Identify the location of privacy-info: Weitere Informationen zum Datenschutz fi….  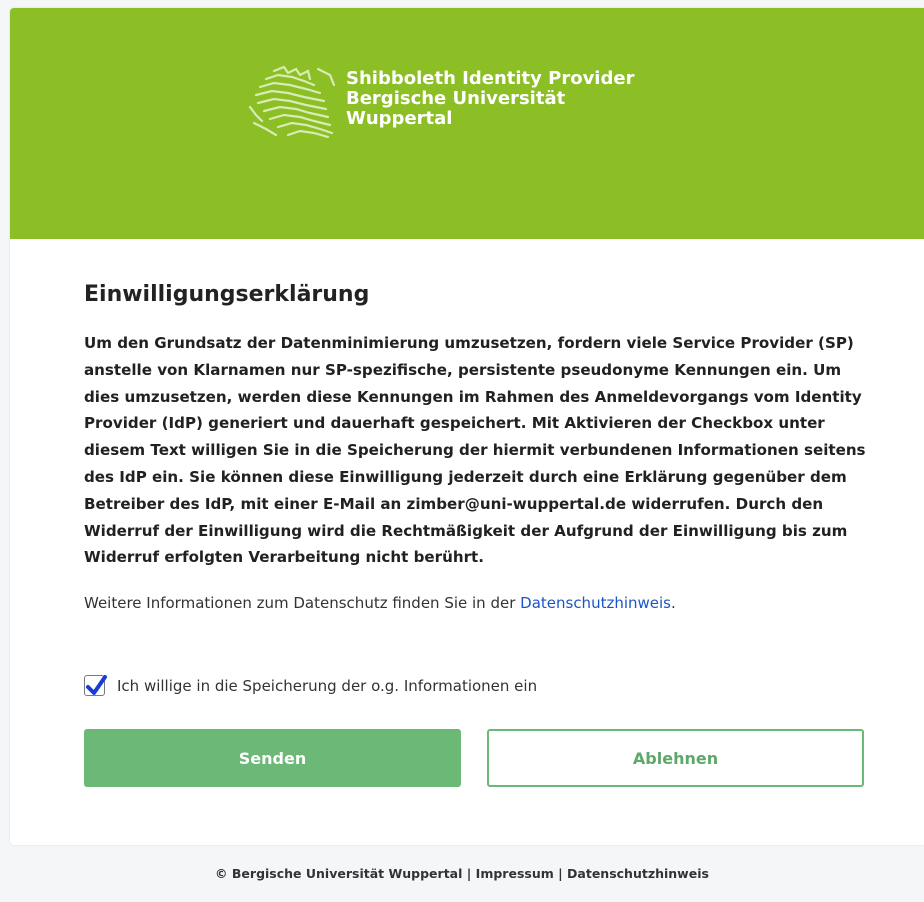
(476, 603).